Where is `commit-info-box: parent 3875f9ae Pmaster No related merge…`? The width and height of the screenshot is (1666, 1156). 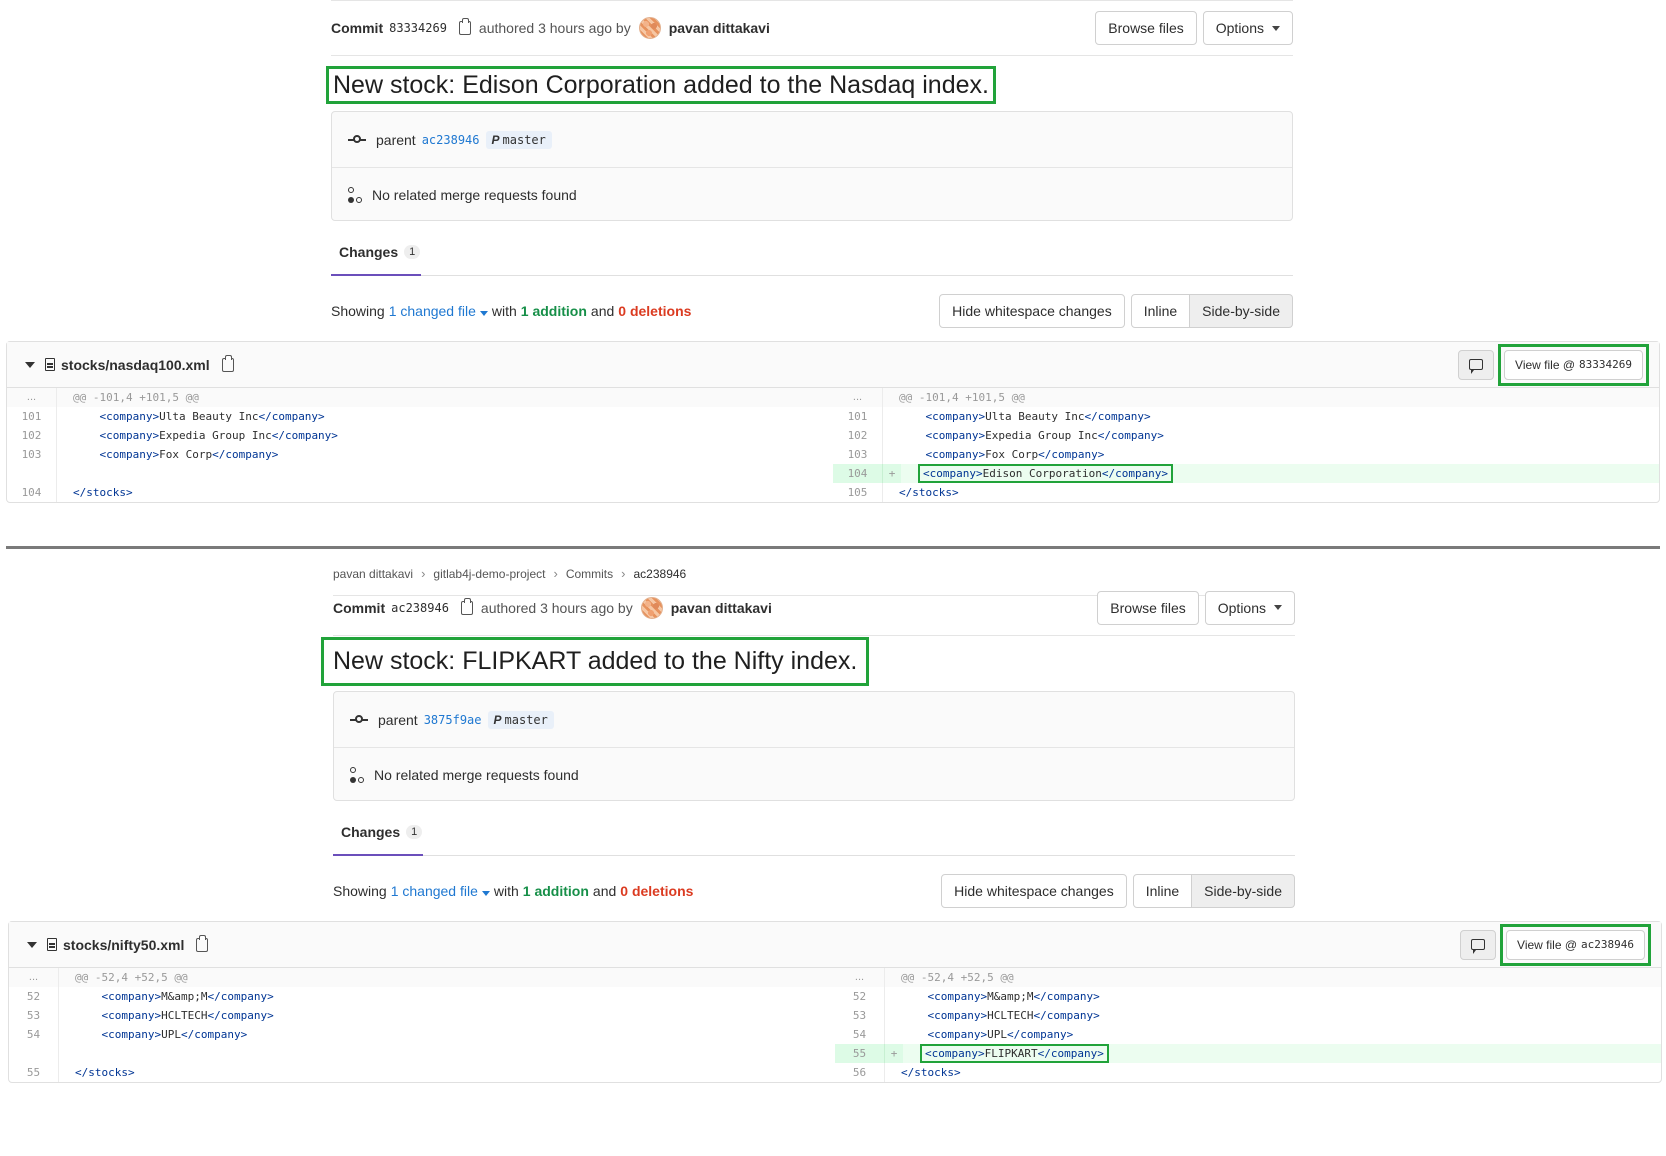 commit-info-box: parent 3875f9ae Pmaster No related merge… is located at coordinates (814, 746).